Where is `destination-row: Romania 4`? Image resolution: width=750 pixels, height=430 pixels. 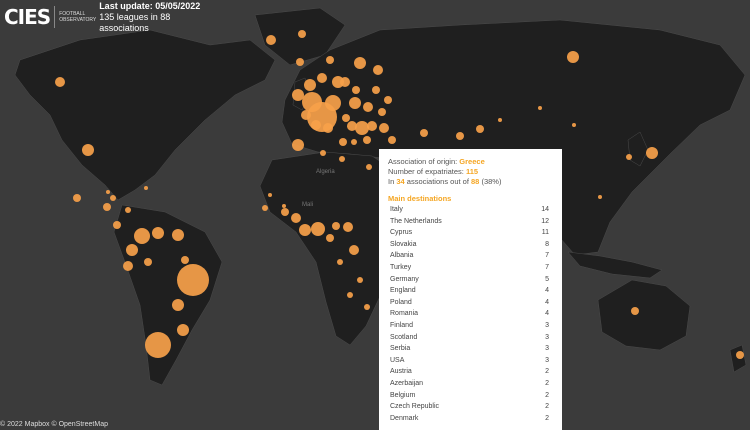
destination-row: Romania 4 is located at coordinates (470, 314).